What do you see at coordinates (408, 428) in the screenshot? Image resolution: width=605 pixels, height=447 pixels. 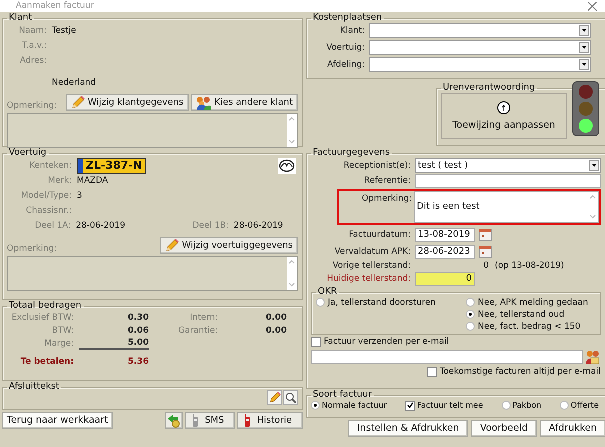 I see `print-button: Instellen & Afdrukken` at bounding box center [408, 428].